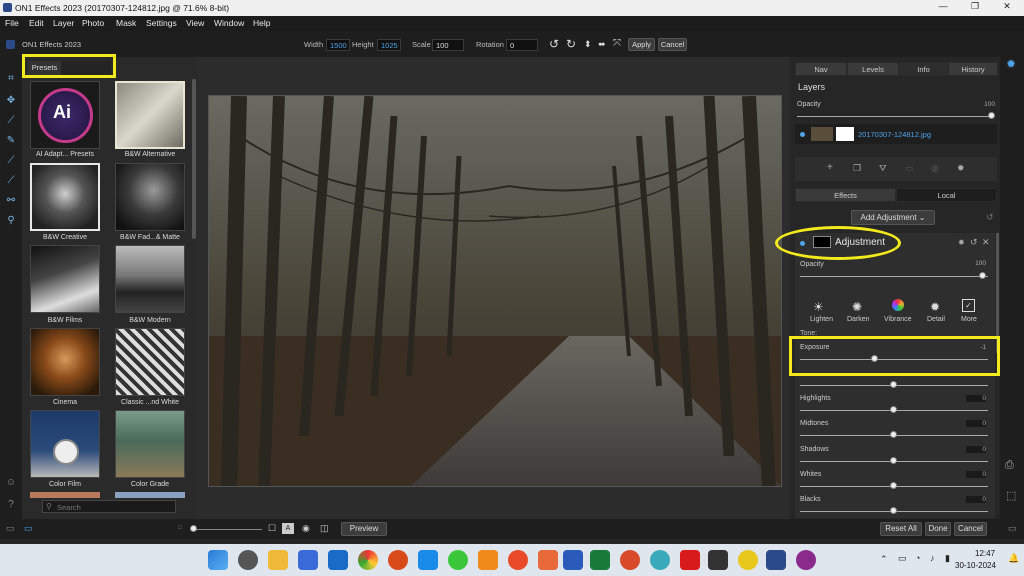  What do you see at coordinates (821, 319) in the screenshot?
I see `lighten-label: Lighten` at bounding box center [821, 319].